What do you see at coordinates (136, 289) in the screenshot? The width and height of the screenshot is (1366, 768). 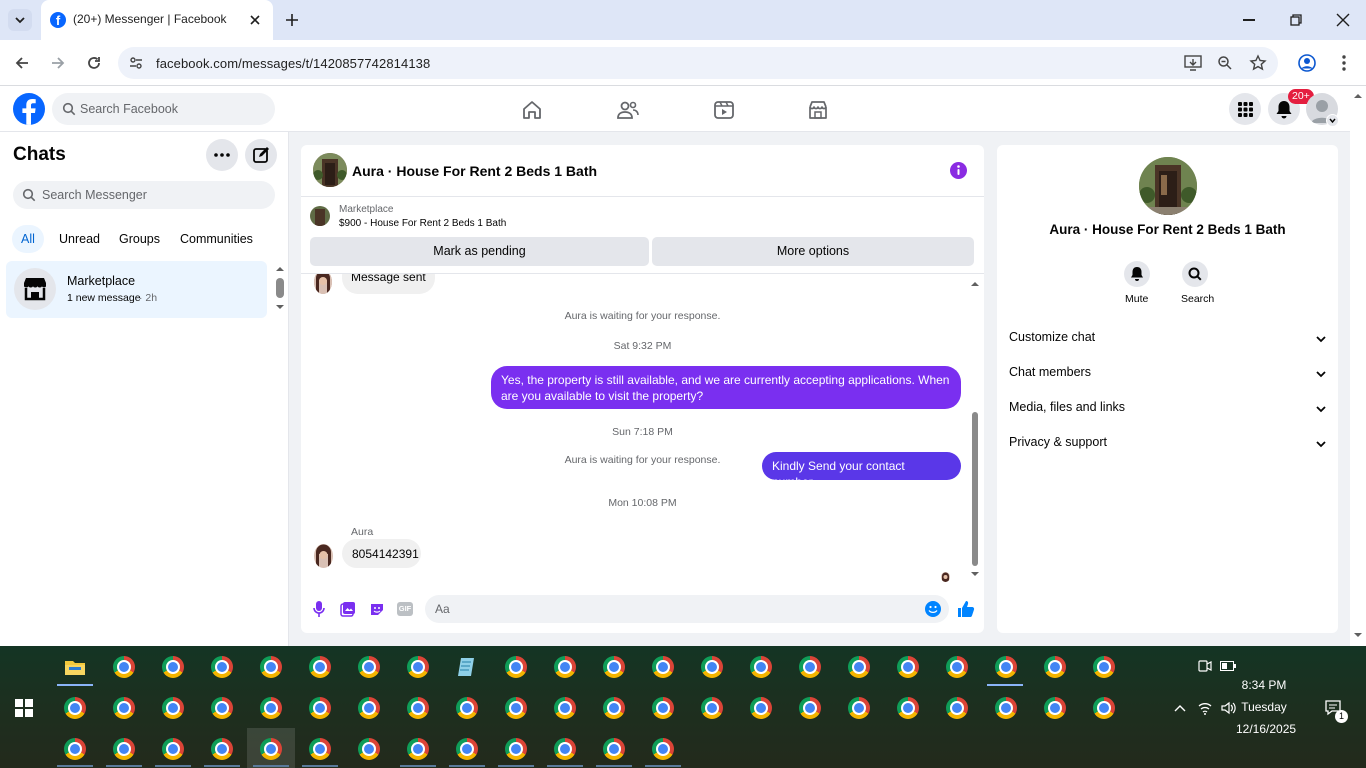 I see `conversation-item-marketplace: Marketplace 1 new message · 2h` at bounding box center [136, 289].